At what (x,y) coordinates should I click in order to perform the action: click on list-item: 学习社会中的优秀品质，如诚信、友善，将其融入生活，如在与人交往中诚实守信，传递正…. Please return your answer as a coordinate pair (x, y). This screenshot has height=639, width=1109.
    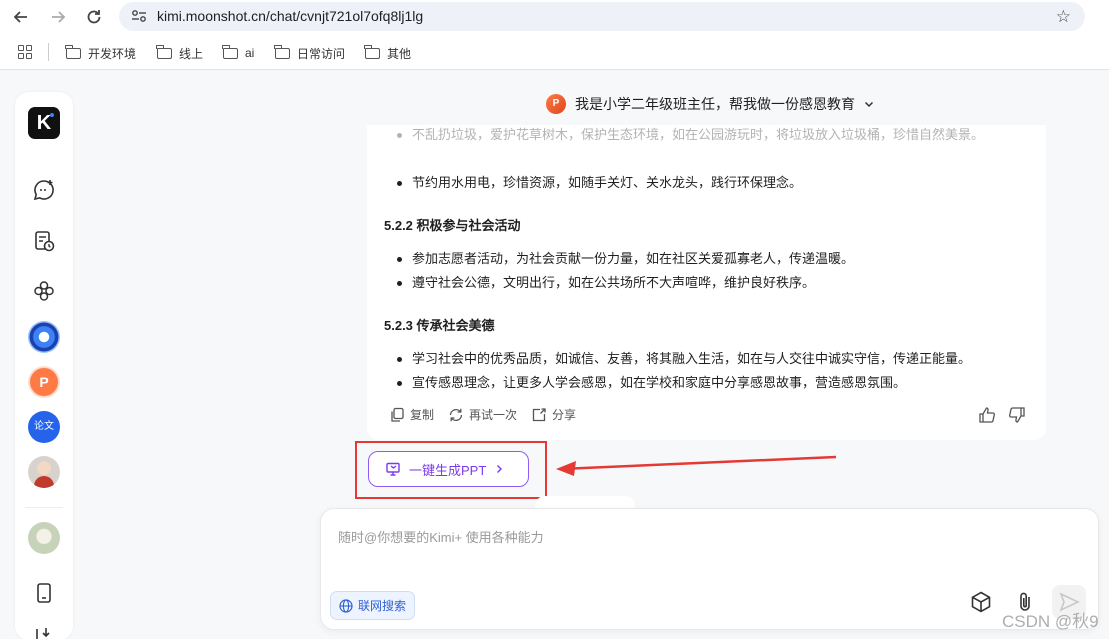
    Looking at the image, I should click on (714, 359).